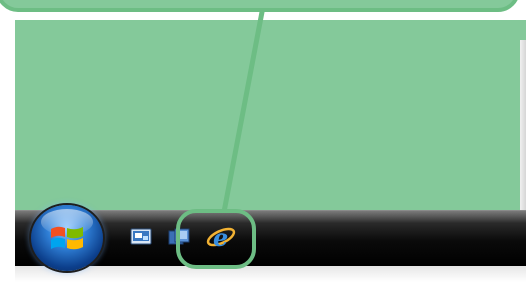 Image resolution: width=526 pixels, height=282 pixels. I want to click on internet-explorer-icon: e, so click(221, 237).